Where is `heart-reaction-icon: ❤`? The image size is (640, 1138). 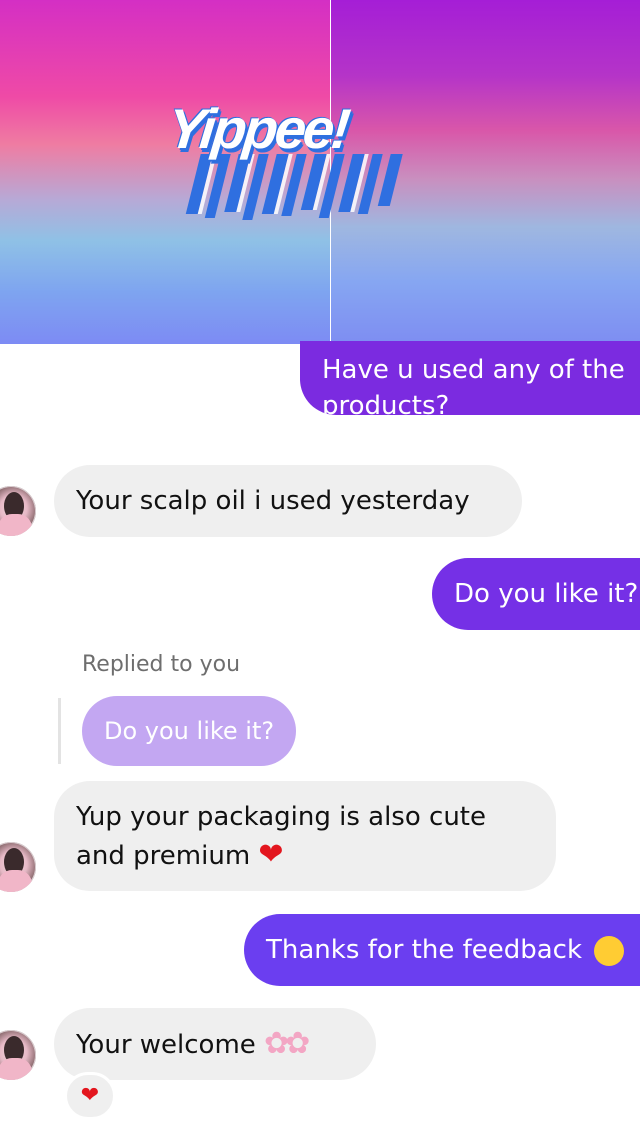 heart-reaction-icon: ❤ is located at coordinates (90, 1096).